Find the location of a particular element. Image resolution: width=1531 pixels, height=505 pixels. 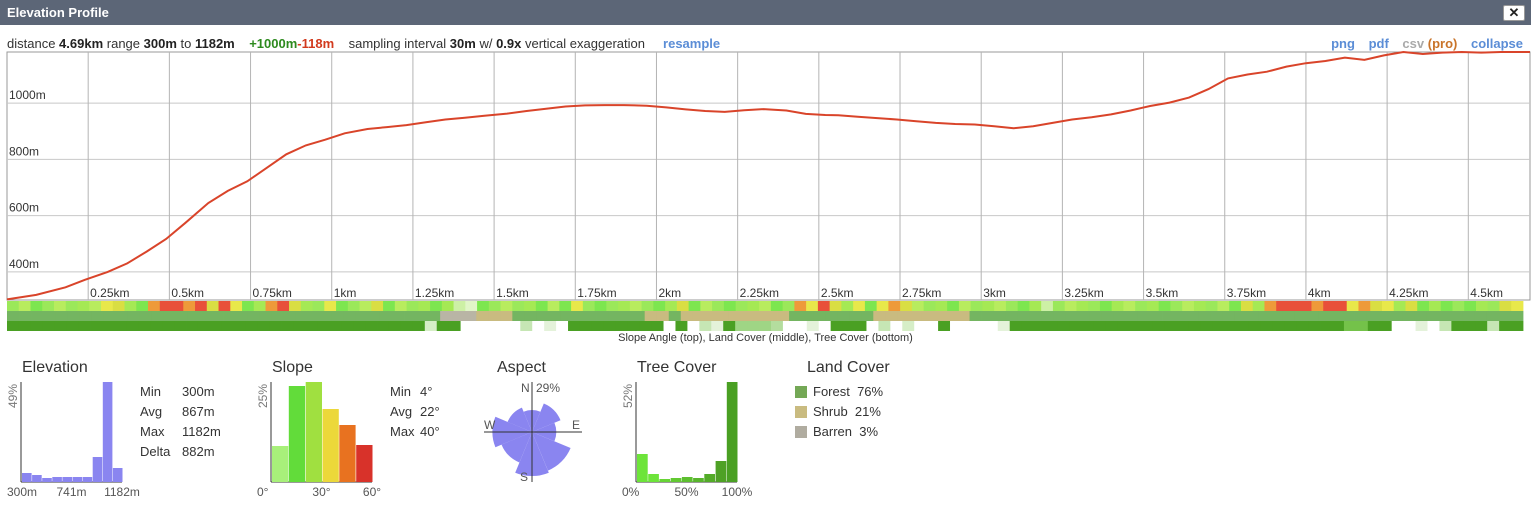

exaggeration-label: vertical exaggeration is located at coordinates (585, 43).